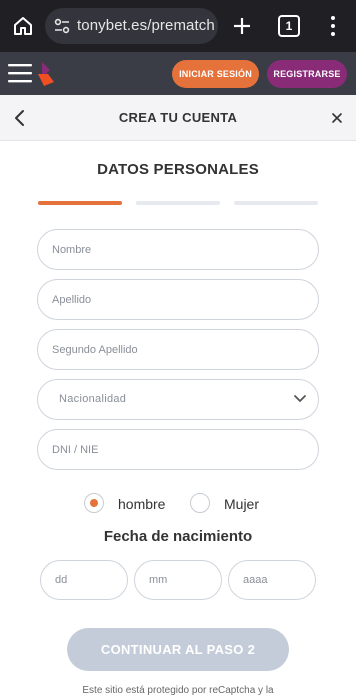  I want to click on radio-selected-dot, so click(94, 503).